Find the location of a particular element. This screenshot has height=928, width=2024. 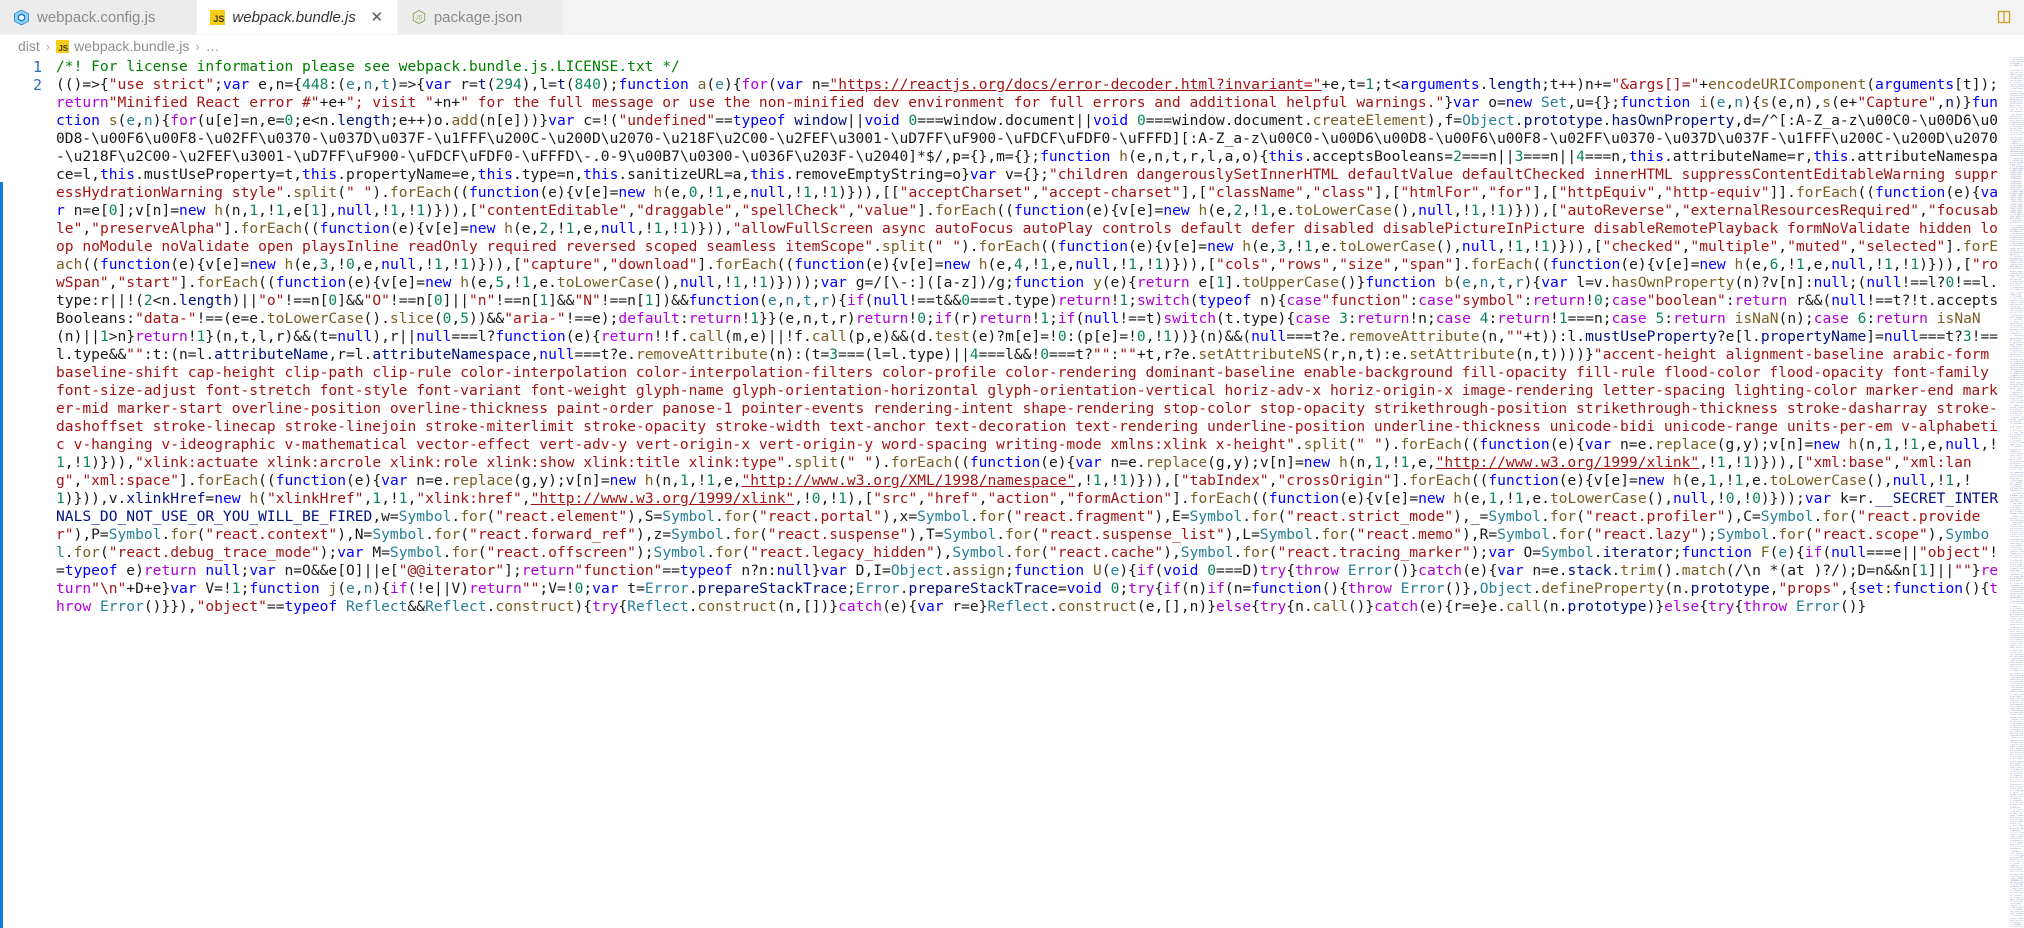

code-token: Error is located at coordinates (1818, 606).